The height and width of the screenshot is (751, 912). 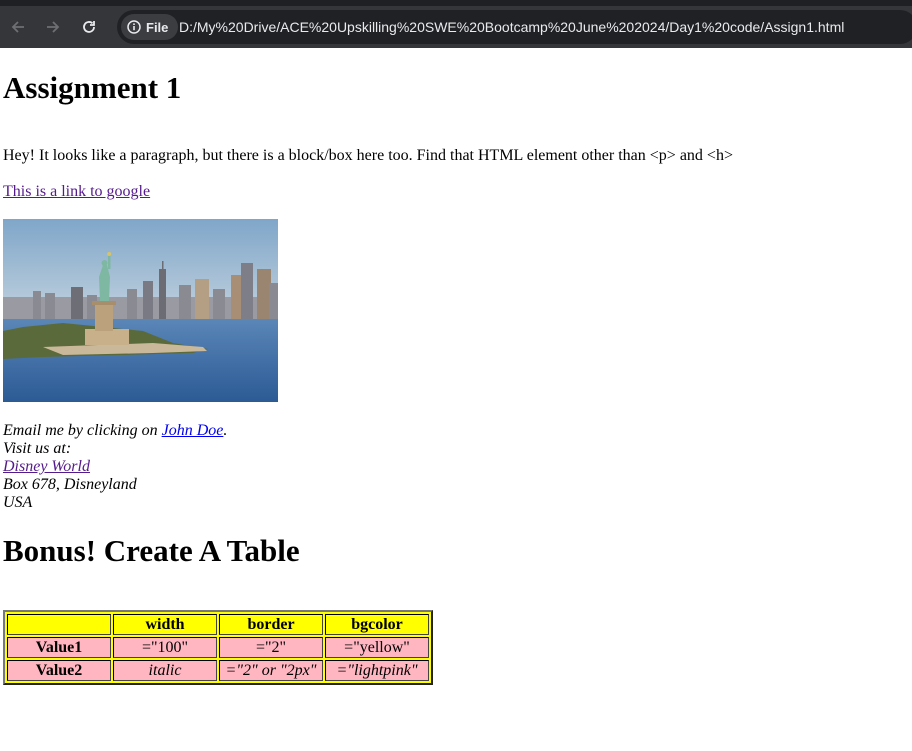 What do you see at coordinates (165, 670) in the screenshot?
I see `table-cell: italic` at bounding box center [165, 670].